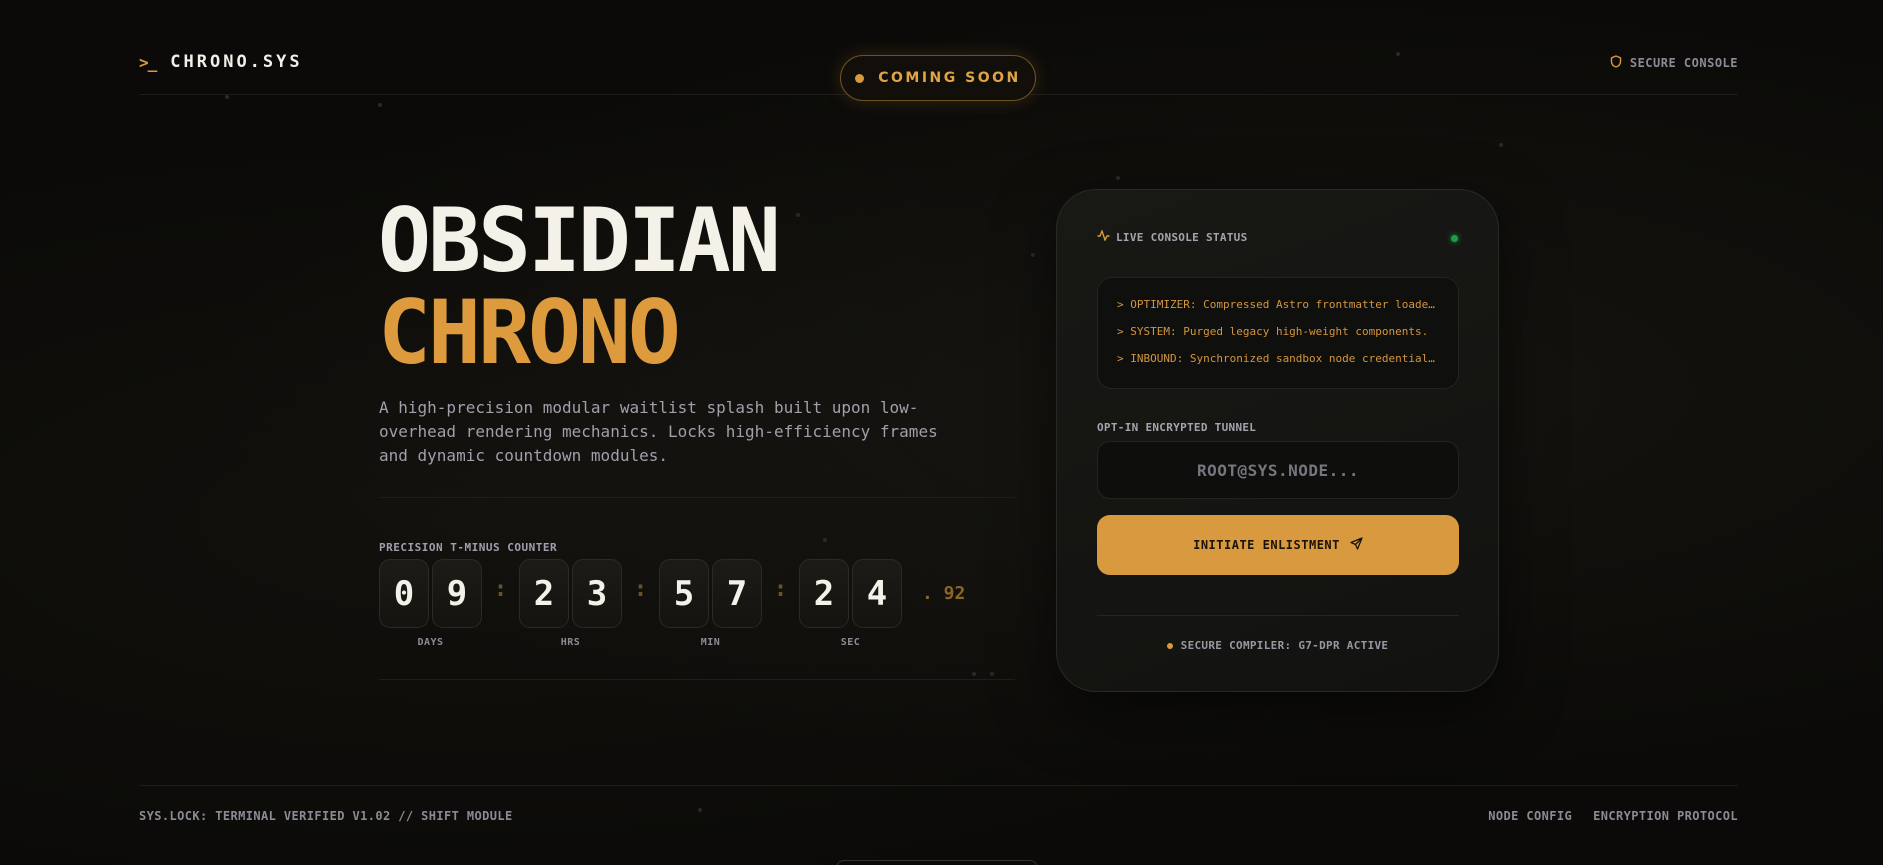  I want to click on secure-console-label: SECURE CONSOLE, so click(1683, 63).